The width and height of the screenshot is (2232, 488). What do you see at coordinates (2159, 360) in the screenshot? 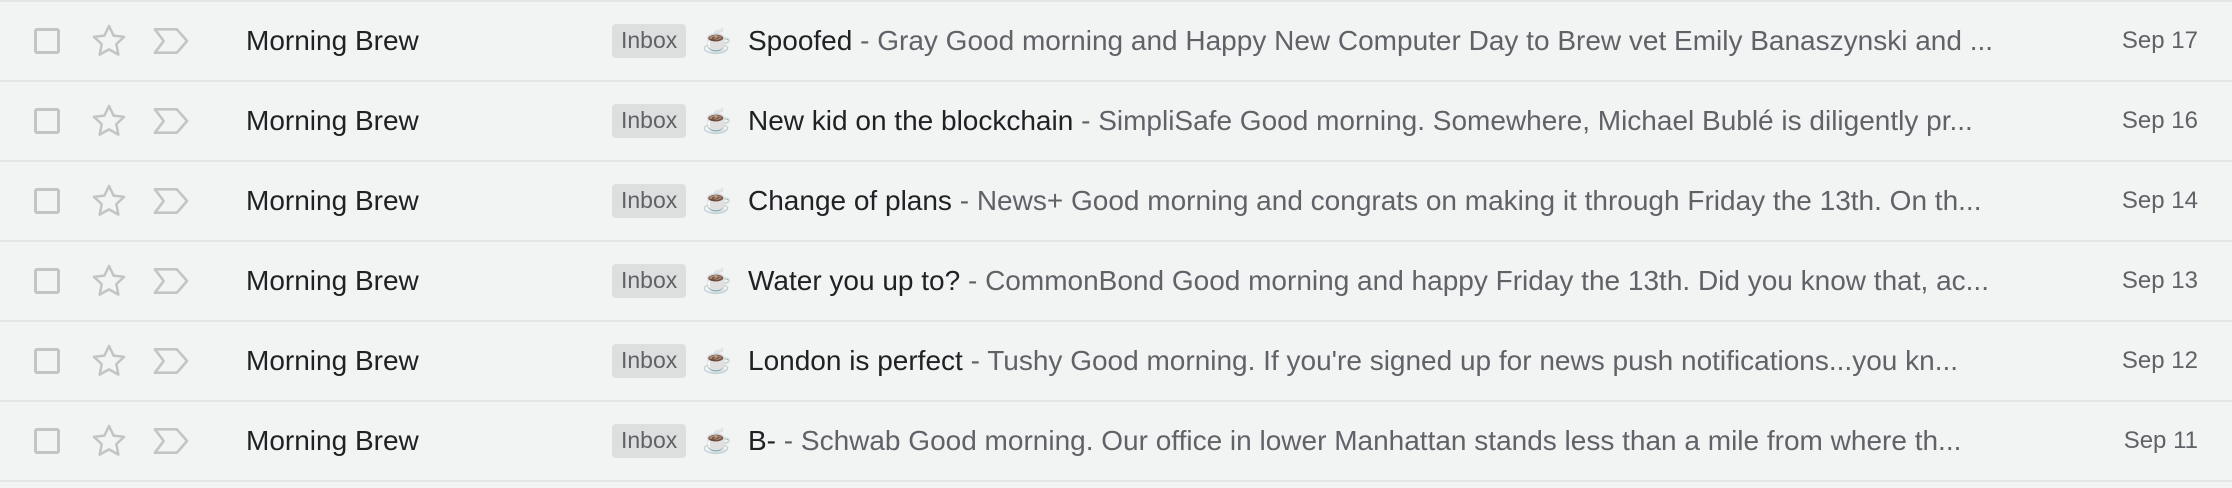
I see `email-date: Sep 12` at bounding box center [2159, 360].